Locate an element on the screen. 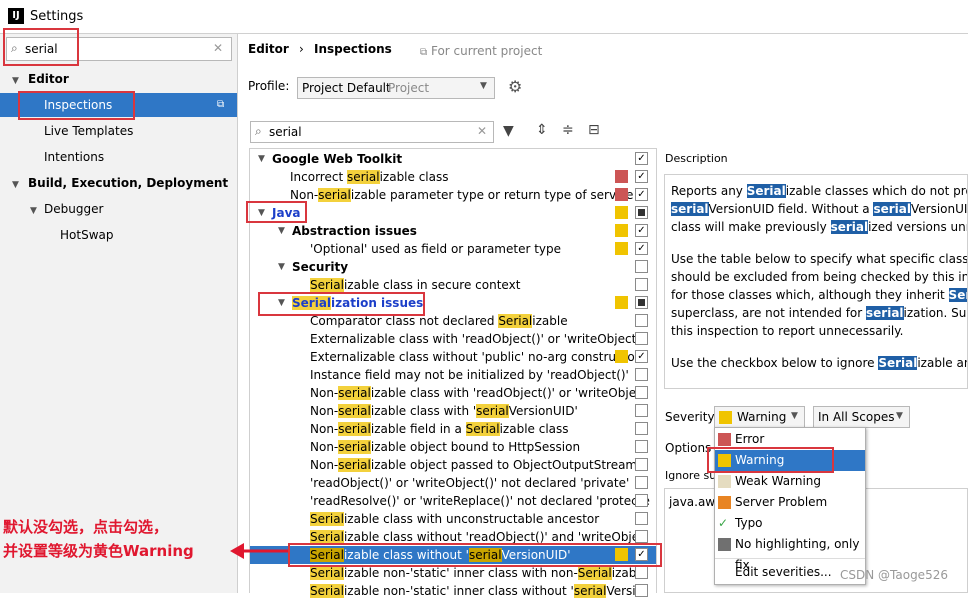 Image resolution: width=968 pixels, height=600 pixels. menu-item-label: Typo is located at coordinates (749, 523).